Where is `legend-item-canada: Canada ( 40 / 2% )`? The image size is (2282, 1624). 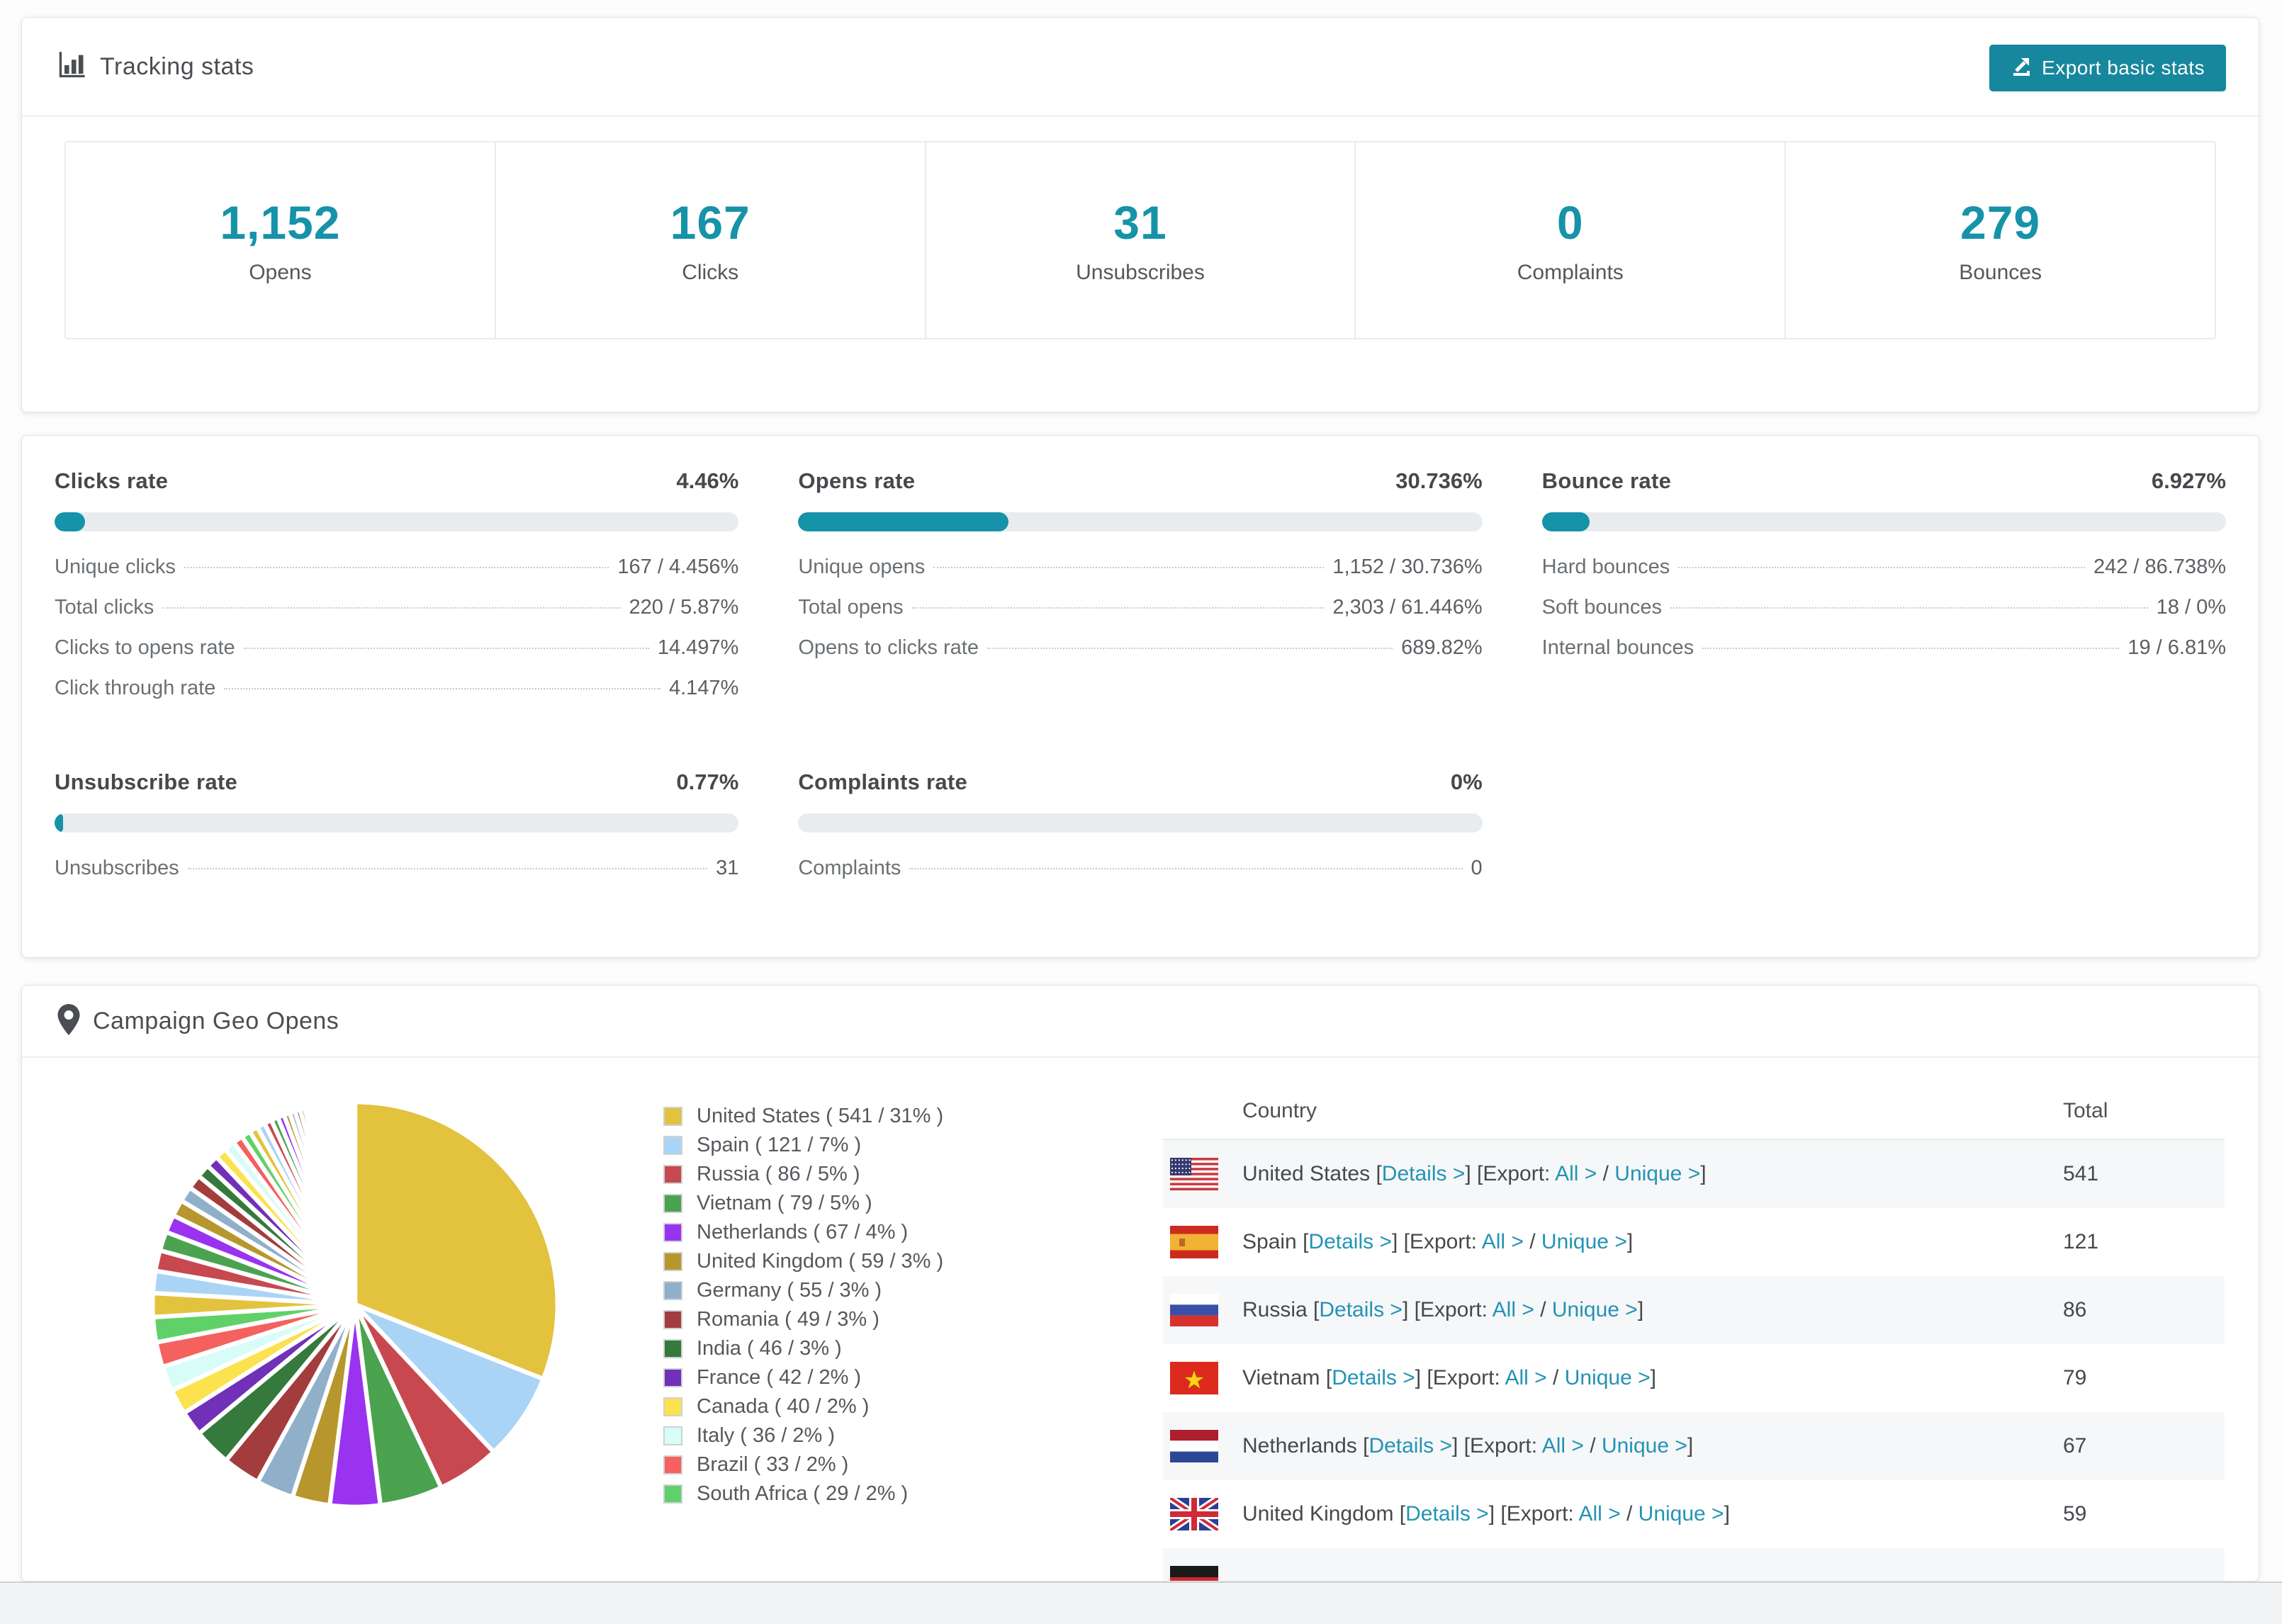
legend-item-canada: Canada ( 40 / 2% ) is located at coordinates (803, 1407).